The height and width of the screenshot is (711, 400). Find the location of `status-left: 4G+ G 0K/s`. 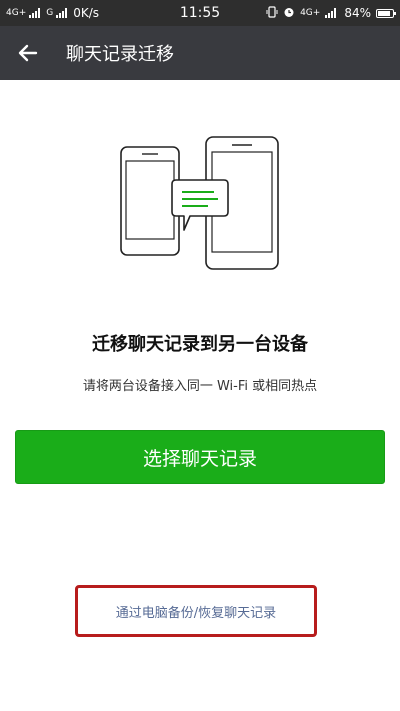

status-left: 4G+ G 0K/s is located at coordinates (81, 13).